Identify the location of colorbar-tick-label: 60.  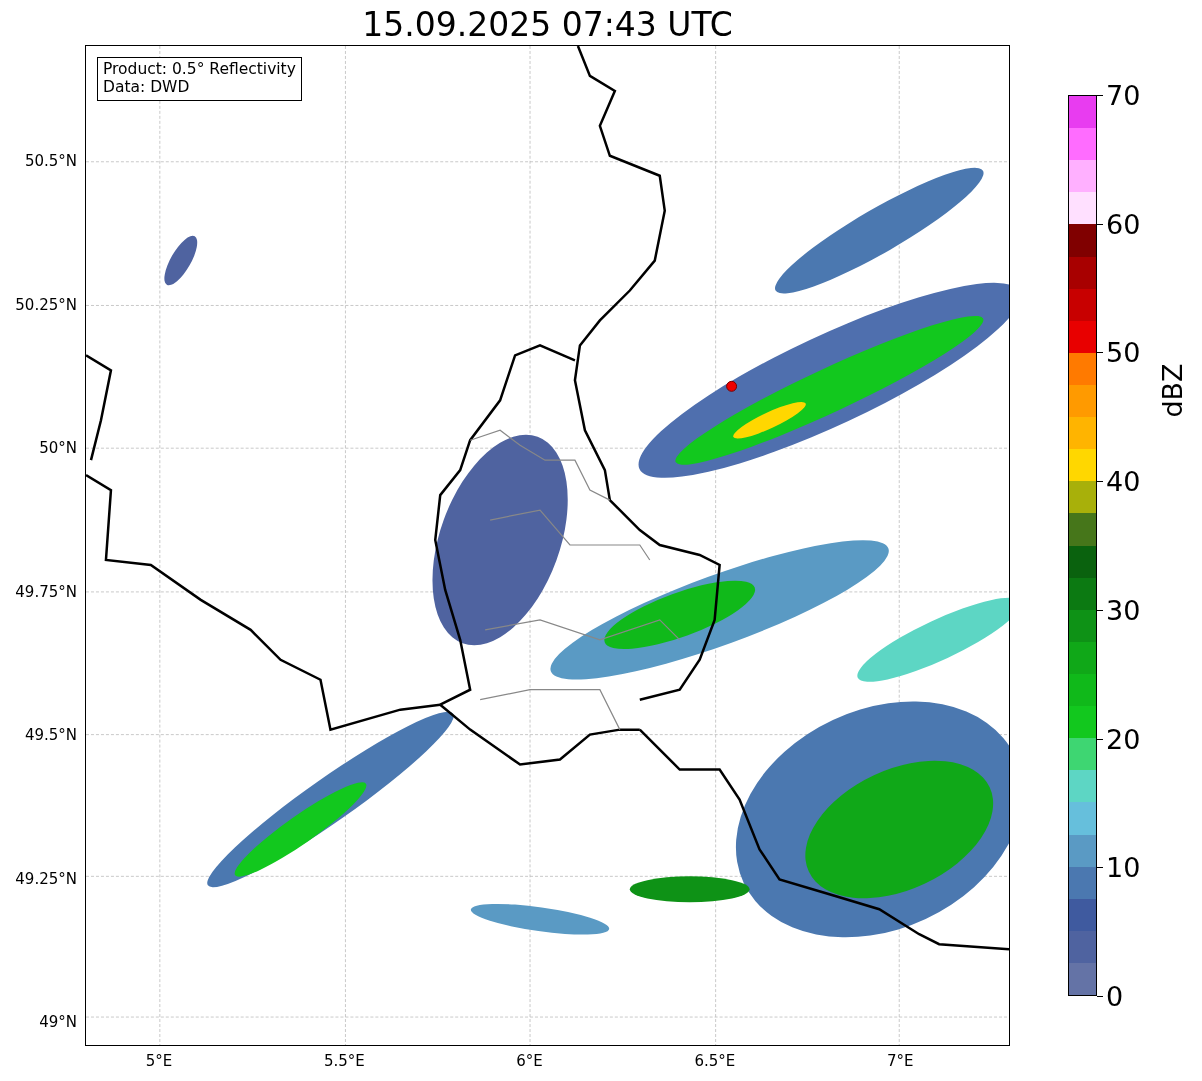
(1123, 224).